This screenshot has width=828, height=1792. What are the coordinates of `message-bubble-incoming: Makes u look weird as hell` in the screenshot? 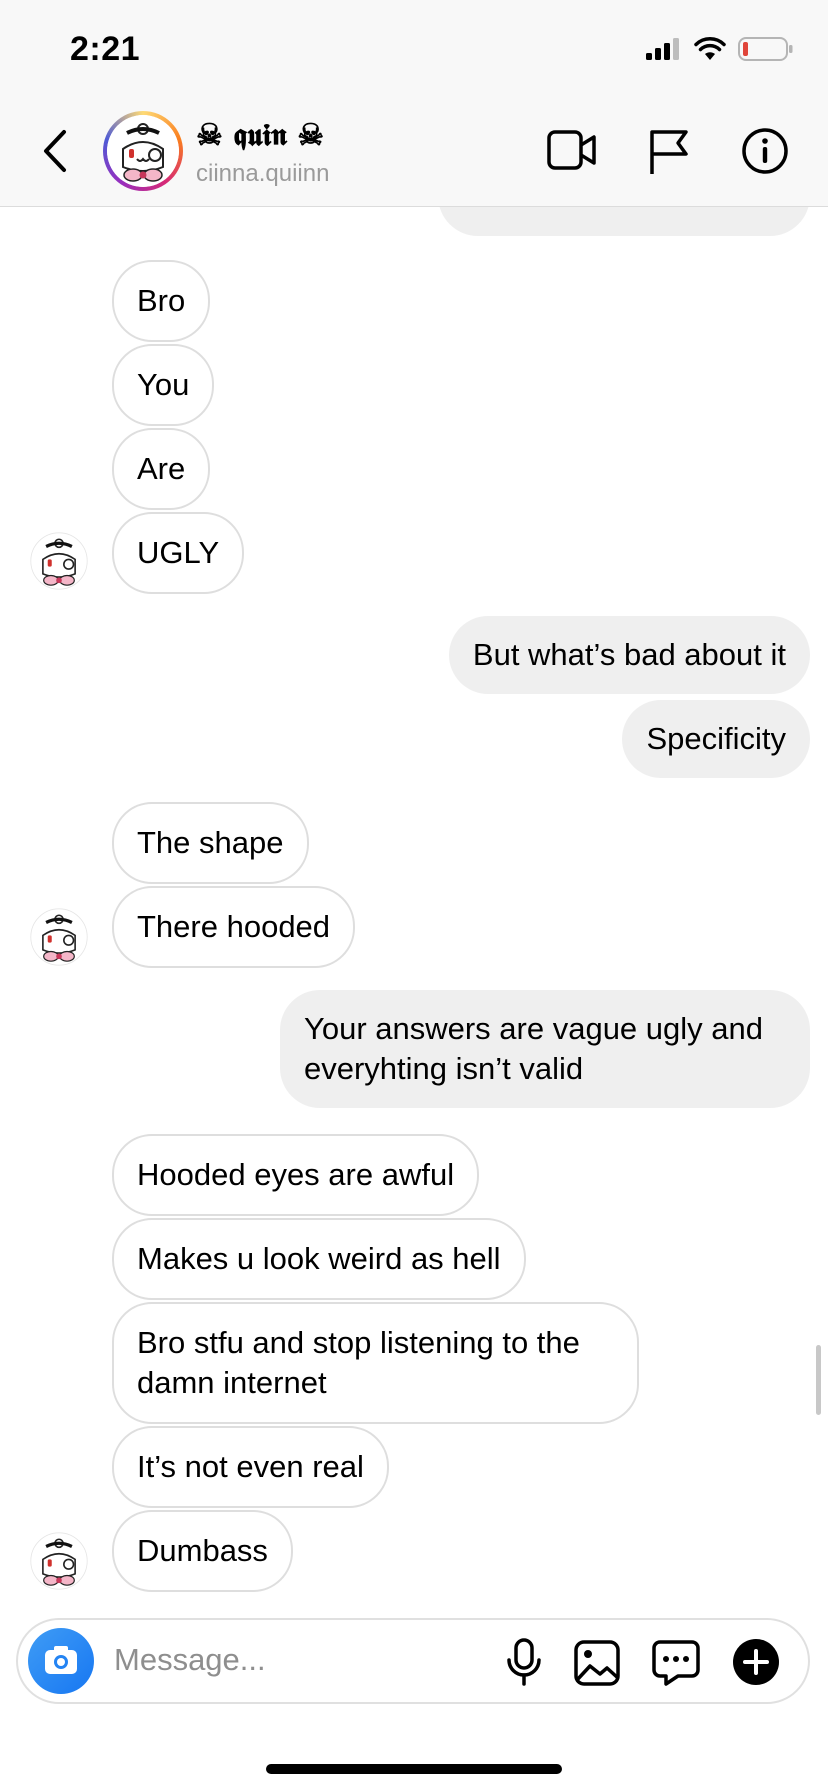 It's located at (319, 1259).